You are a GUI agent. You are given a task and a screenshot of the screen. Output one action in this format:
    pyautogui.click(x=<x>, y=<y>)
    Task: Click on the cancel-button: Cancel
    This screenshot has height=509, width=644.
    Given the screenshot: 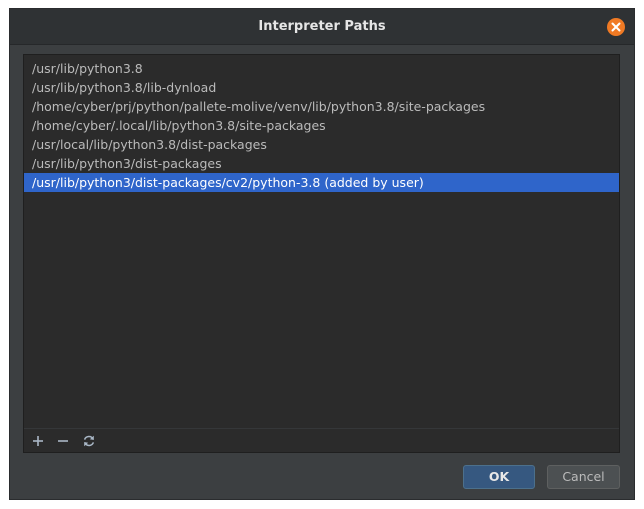 What is the action you would take?
    pyautogui.click(x=583, y=477)
    